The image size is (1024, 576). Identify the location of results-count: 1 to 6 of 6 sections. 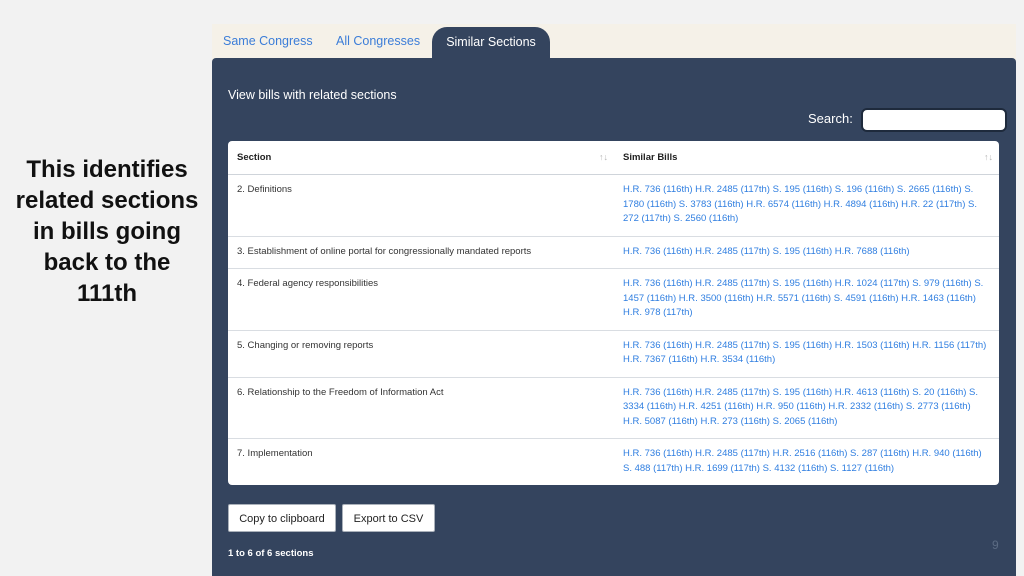
(271, 553).